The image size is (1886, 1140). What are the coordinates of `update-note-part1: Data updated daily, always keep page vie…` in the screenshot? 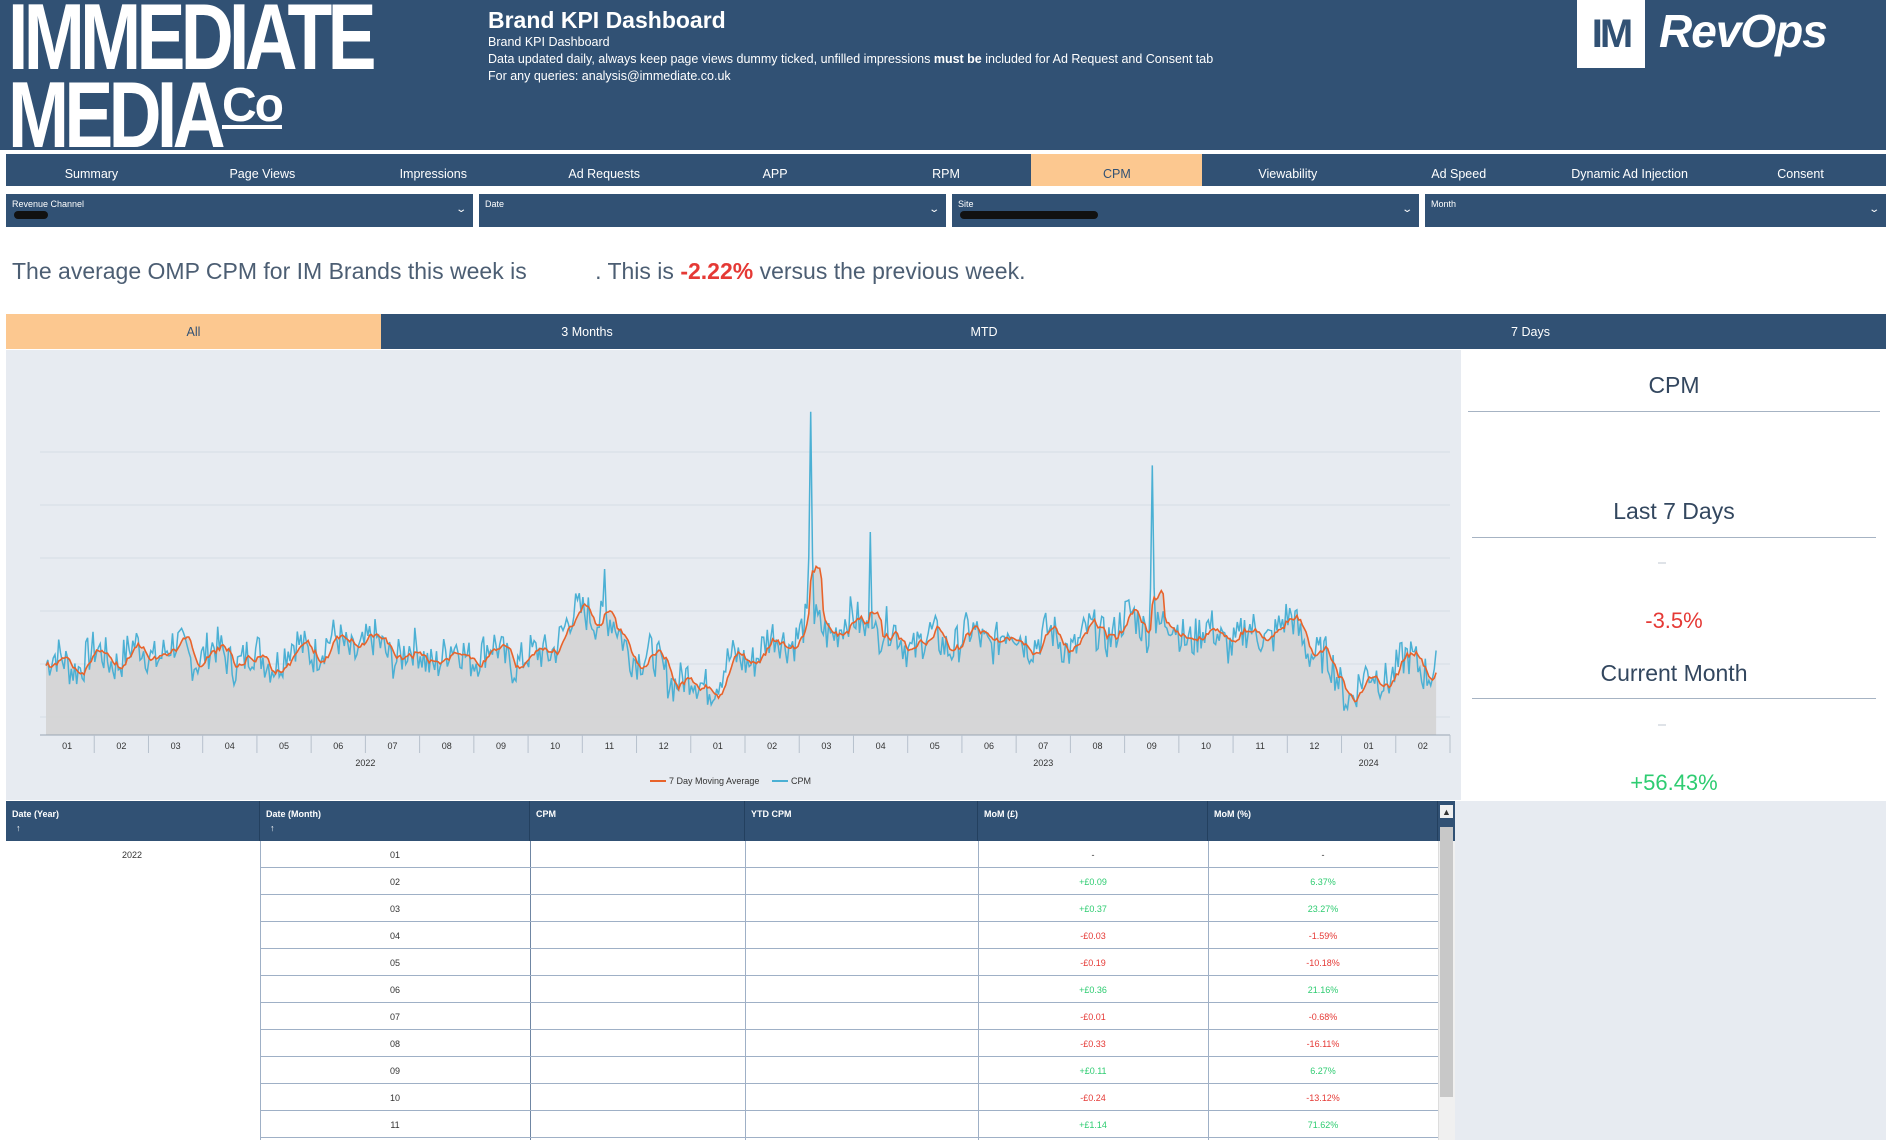 It's located at (711, 59).